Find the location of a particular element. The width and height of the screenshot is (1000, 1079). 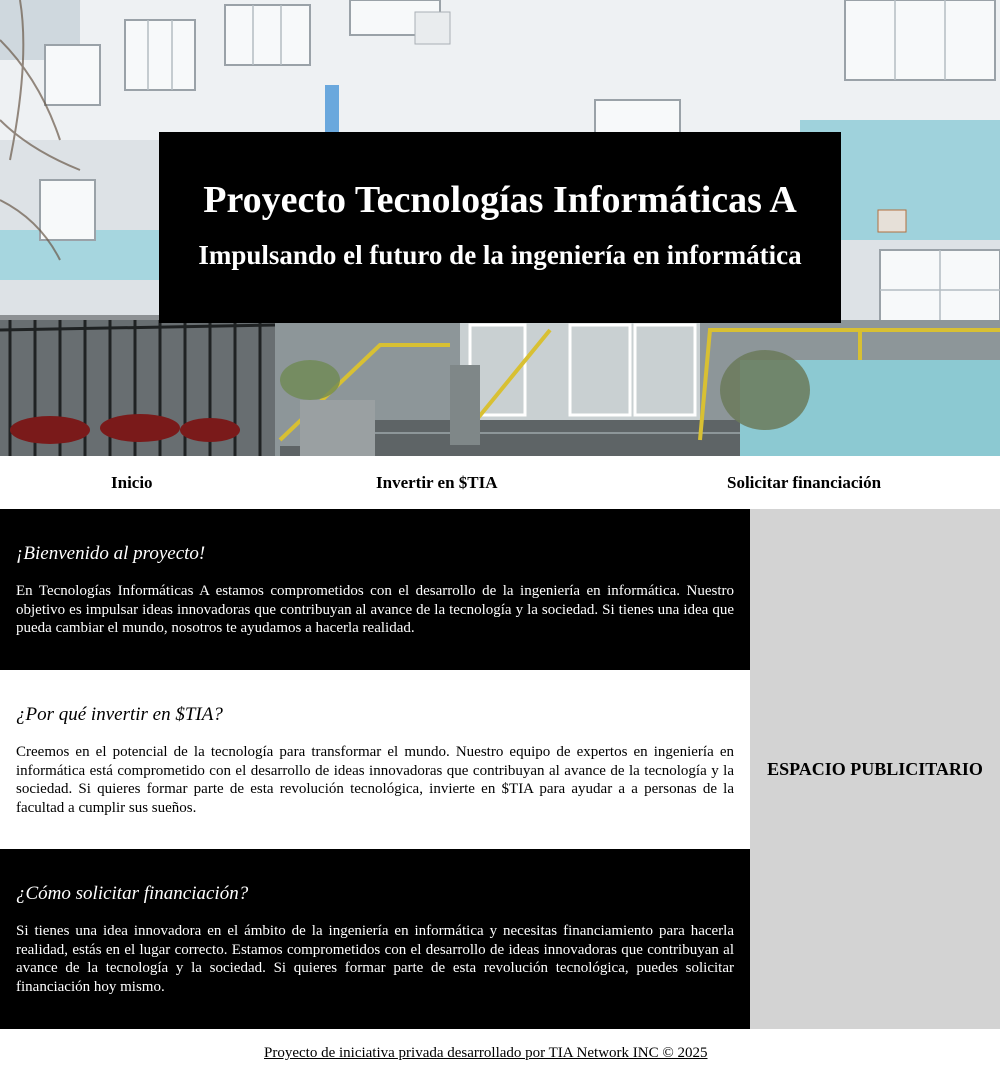

ad-space-label: ESPACIO PUBLICITARIO is located at coordinates (875, 768).